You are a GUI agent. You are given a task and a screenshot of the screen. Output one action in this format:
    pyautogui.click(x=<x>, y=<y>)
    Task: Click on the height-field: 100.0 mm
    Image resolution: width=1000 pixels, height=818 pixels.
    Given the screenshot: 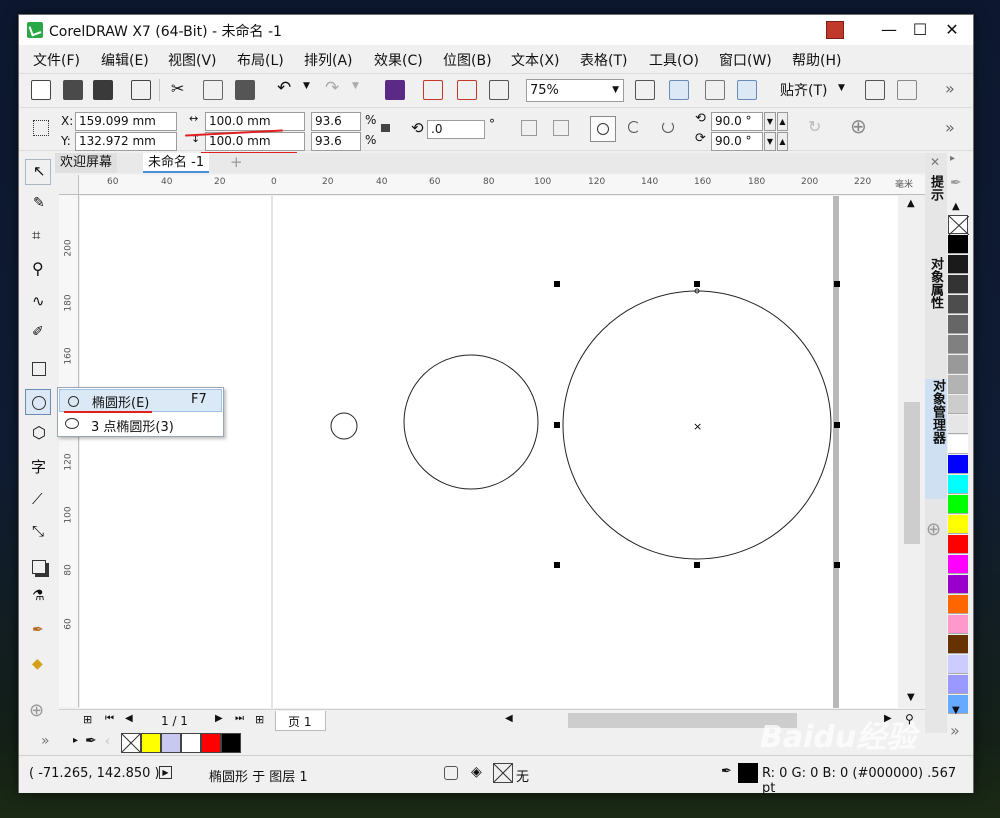 What is the action you would take?
    pyautogui.click(x=255, y=141)
    